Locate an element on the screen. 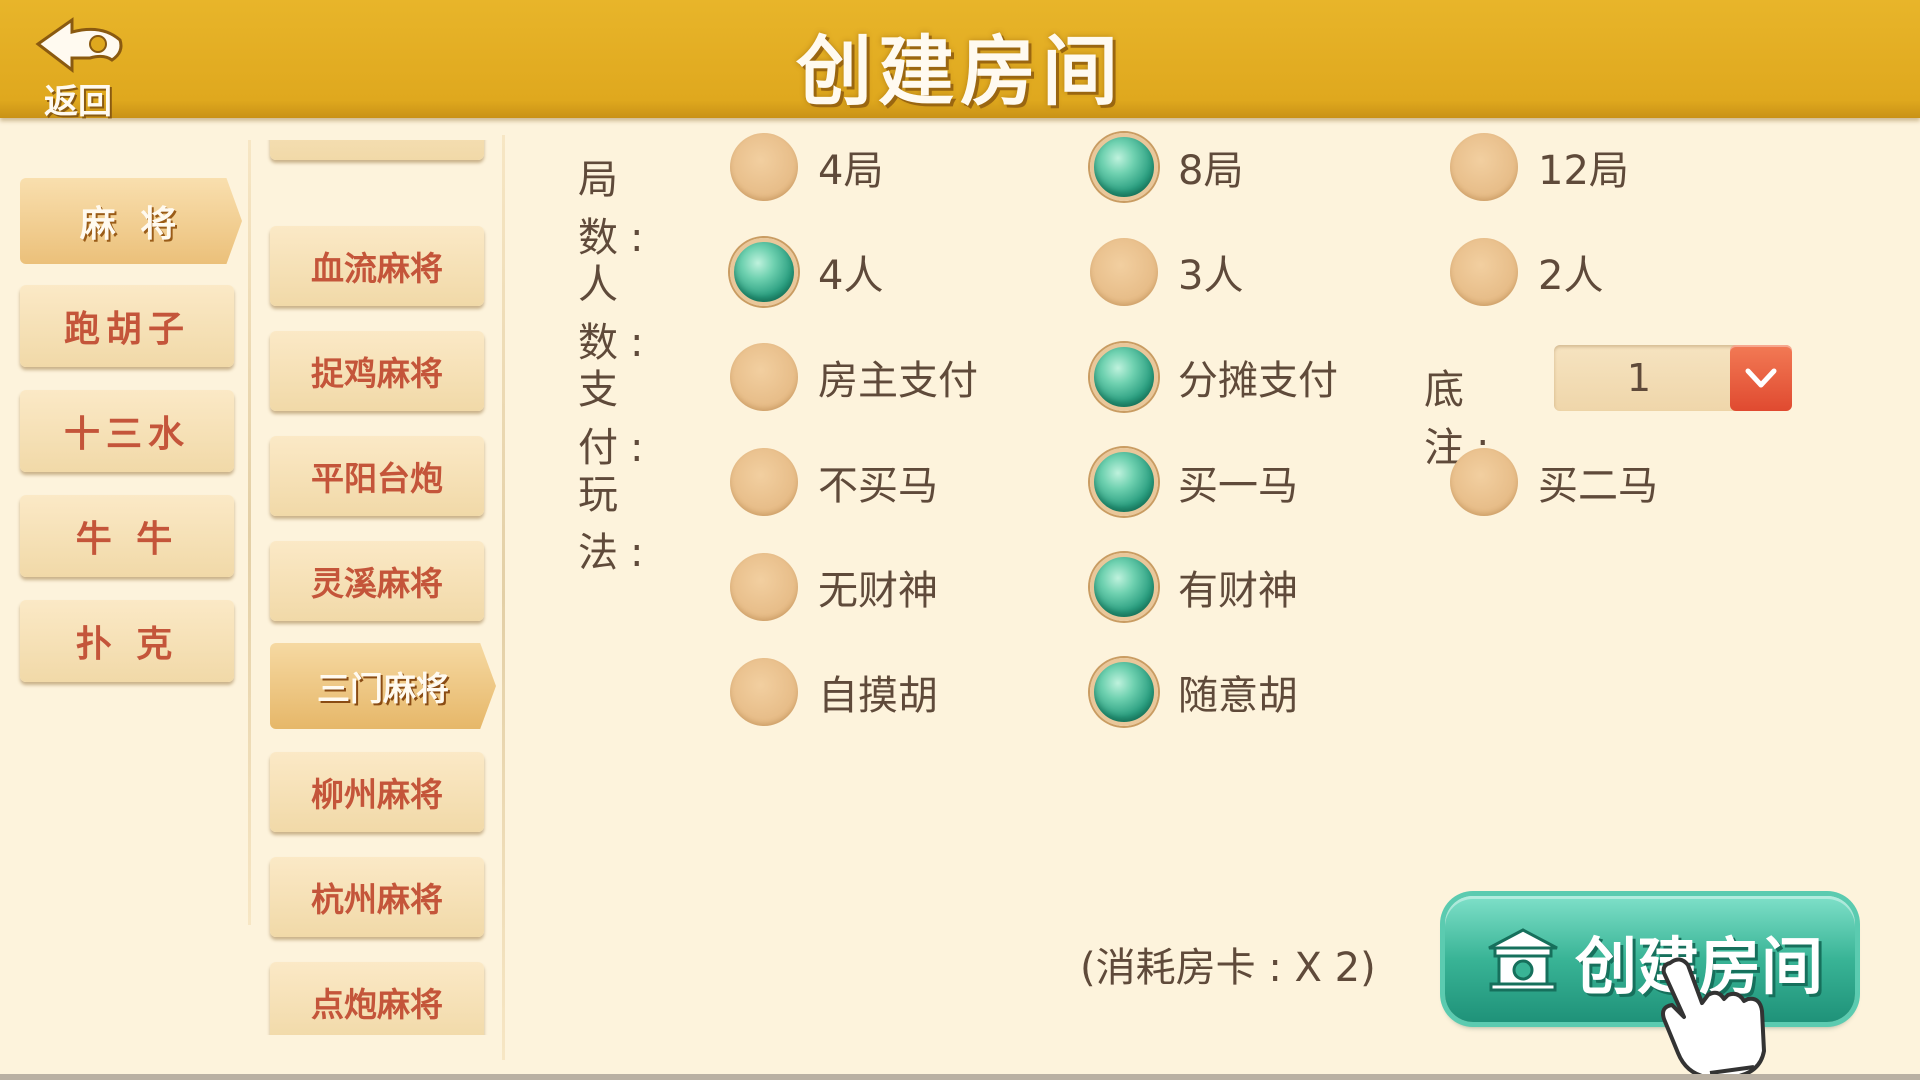 The height and width of the screenshot is (1080, 1920). subgame-liuzhou-mahjong: 柳州麻将 is located at coordinates (377, 792).